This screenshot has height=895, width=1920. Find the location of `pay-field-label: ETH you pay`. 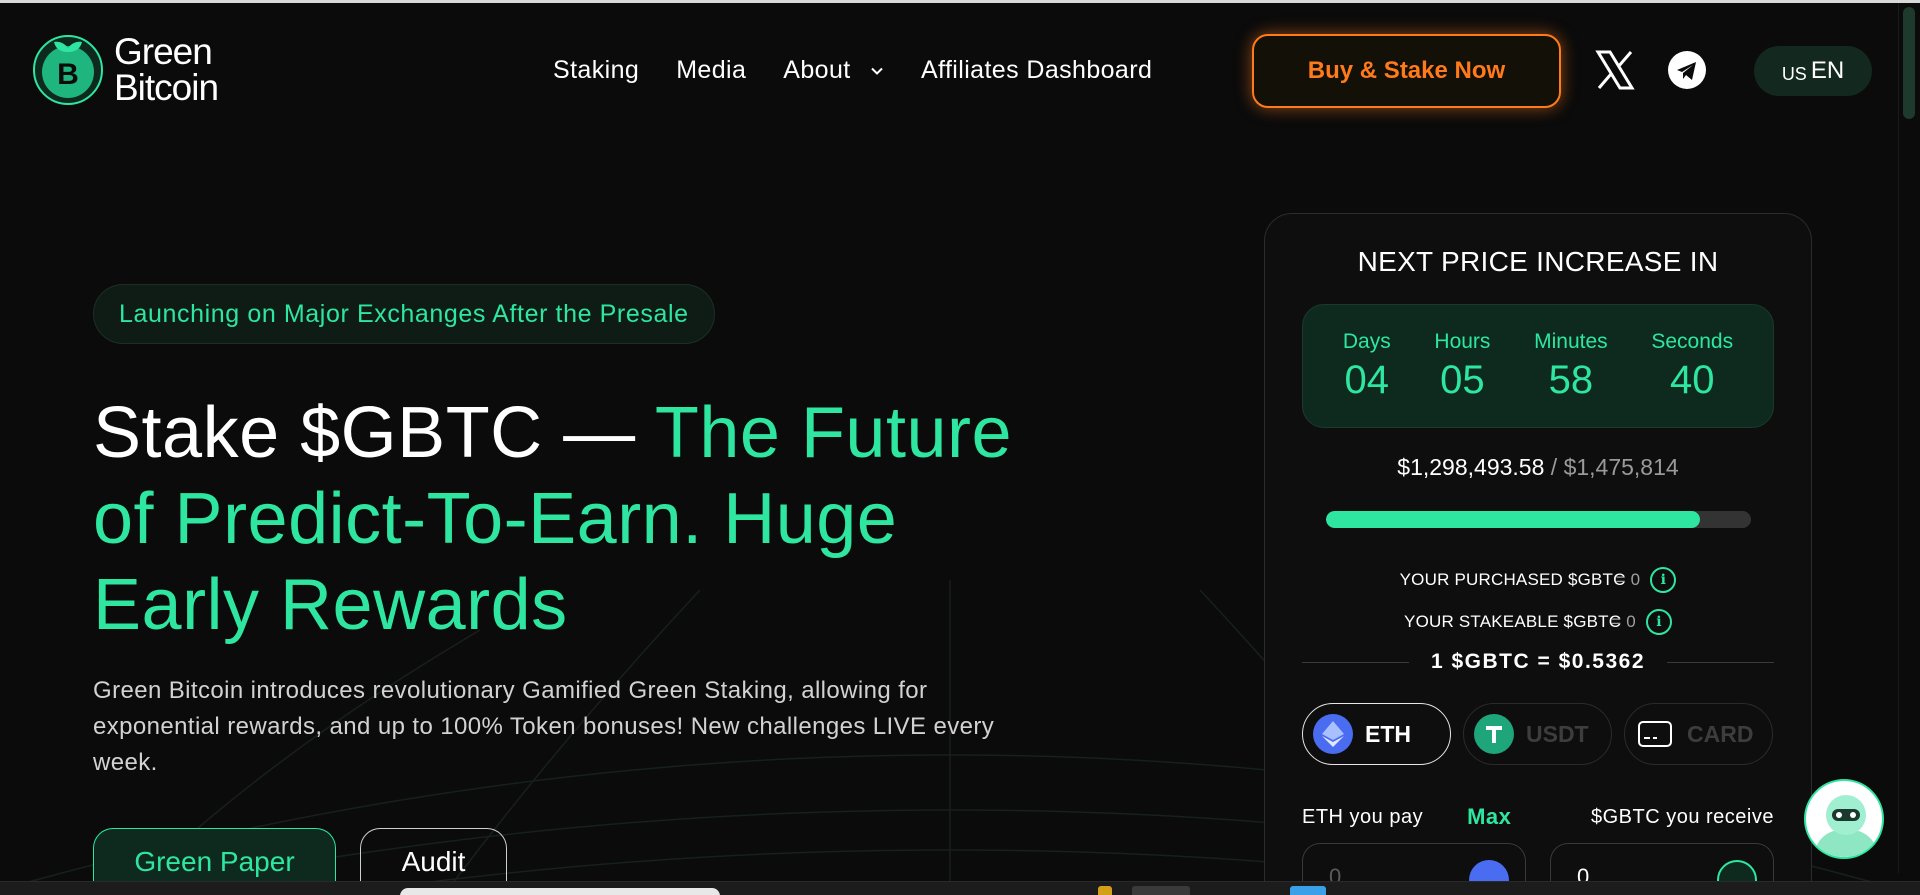

pay-field-label: ETH you pay is located at coordinates (1363, 816).